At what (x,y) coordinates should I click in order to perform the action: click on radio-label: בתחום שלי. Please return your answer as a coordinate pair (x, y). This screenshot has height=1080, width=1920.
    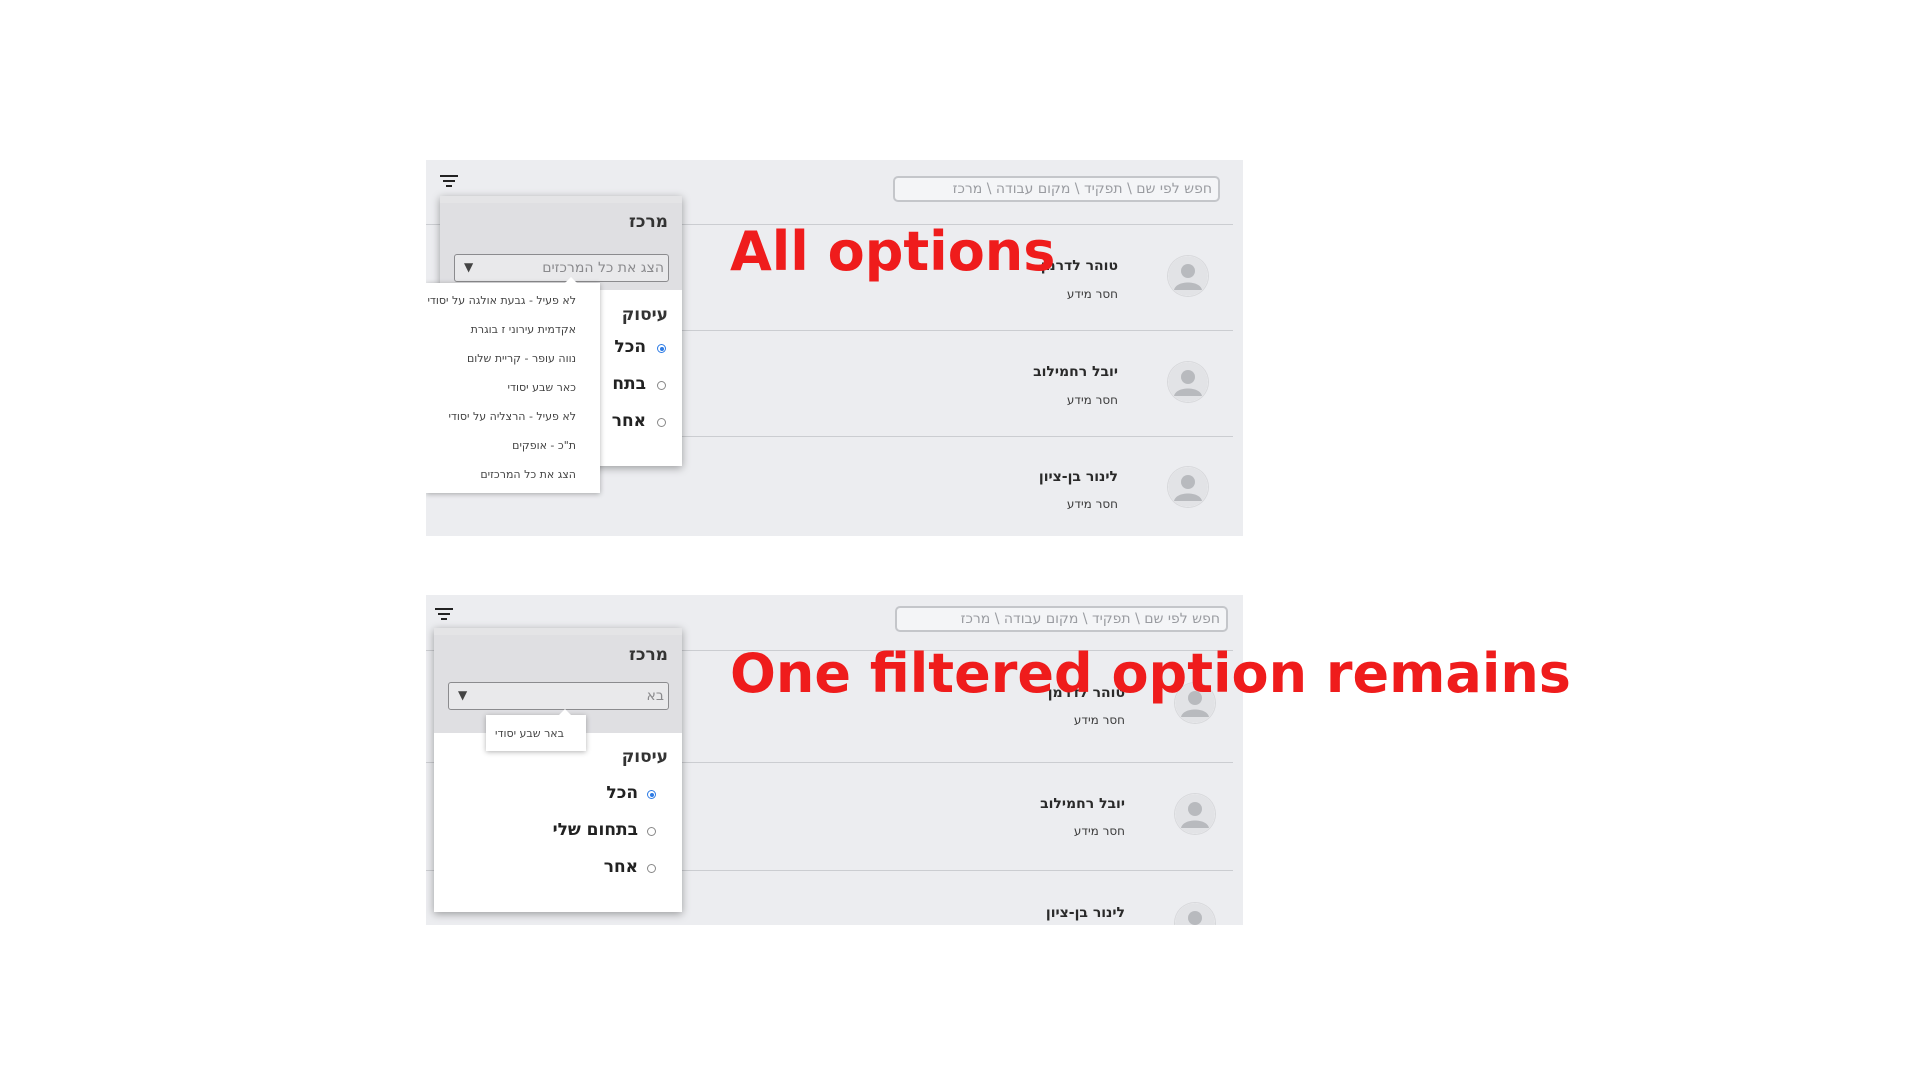
    Looking at the image, I should click on (595, 830).